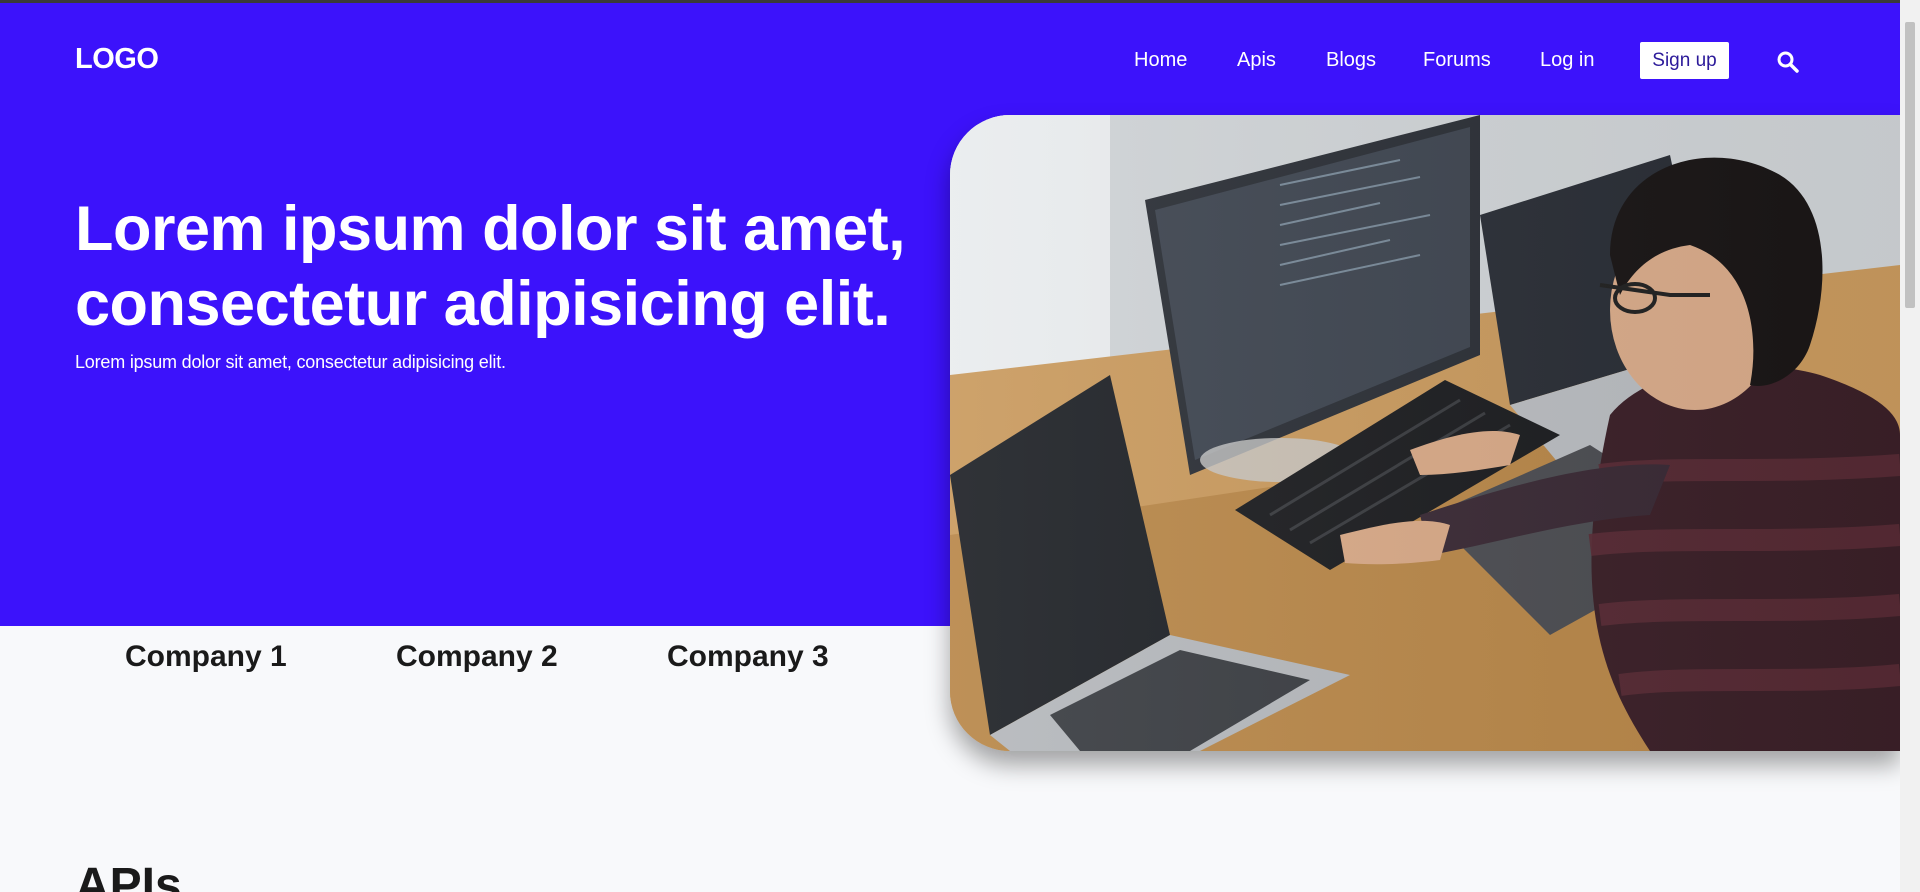  What do you see at coordinates (1351, 60) in the screenshot?
I see `nav-link-blogs: Blogs` at bounding box center [1351, 60].